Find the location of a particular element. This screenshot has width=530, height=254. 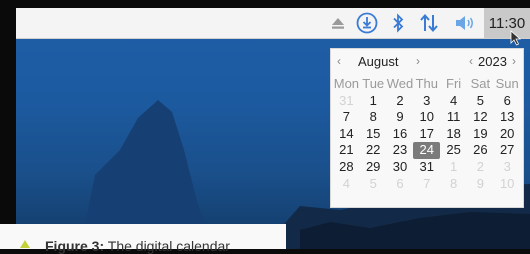

calendar-day: 7 is located at coordinates (346, 117).